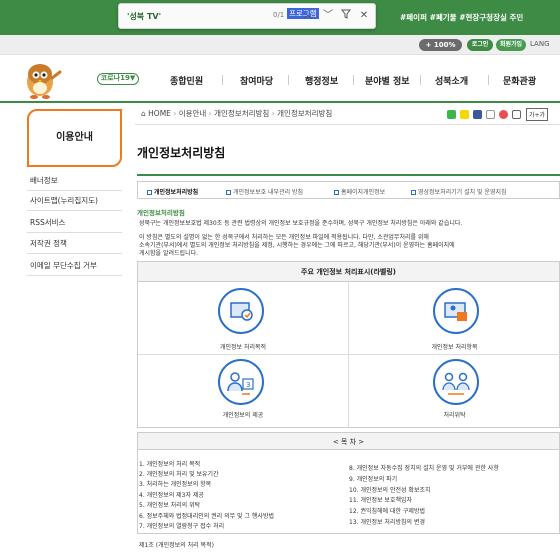 This screenshot has height=553, width=560. What do you see at coordinates (243, 415) in the screenshot?
I see `label-caption: 개인정보의 제공` at bounding box center [243, 415].